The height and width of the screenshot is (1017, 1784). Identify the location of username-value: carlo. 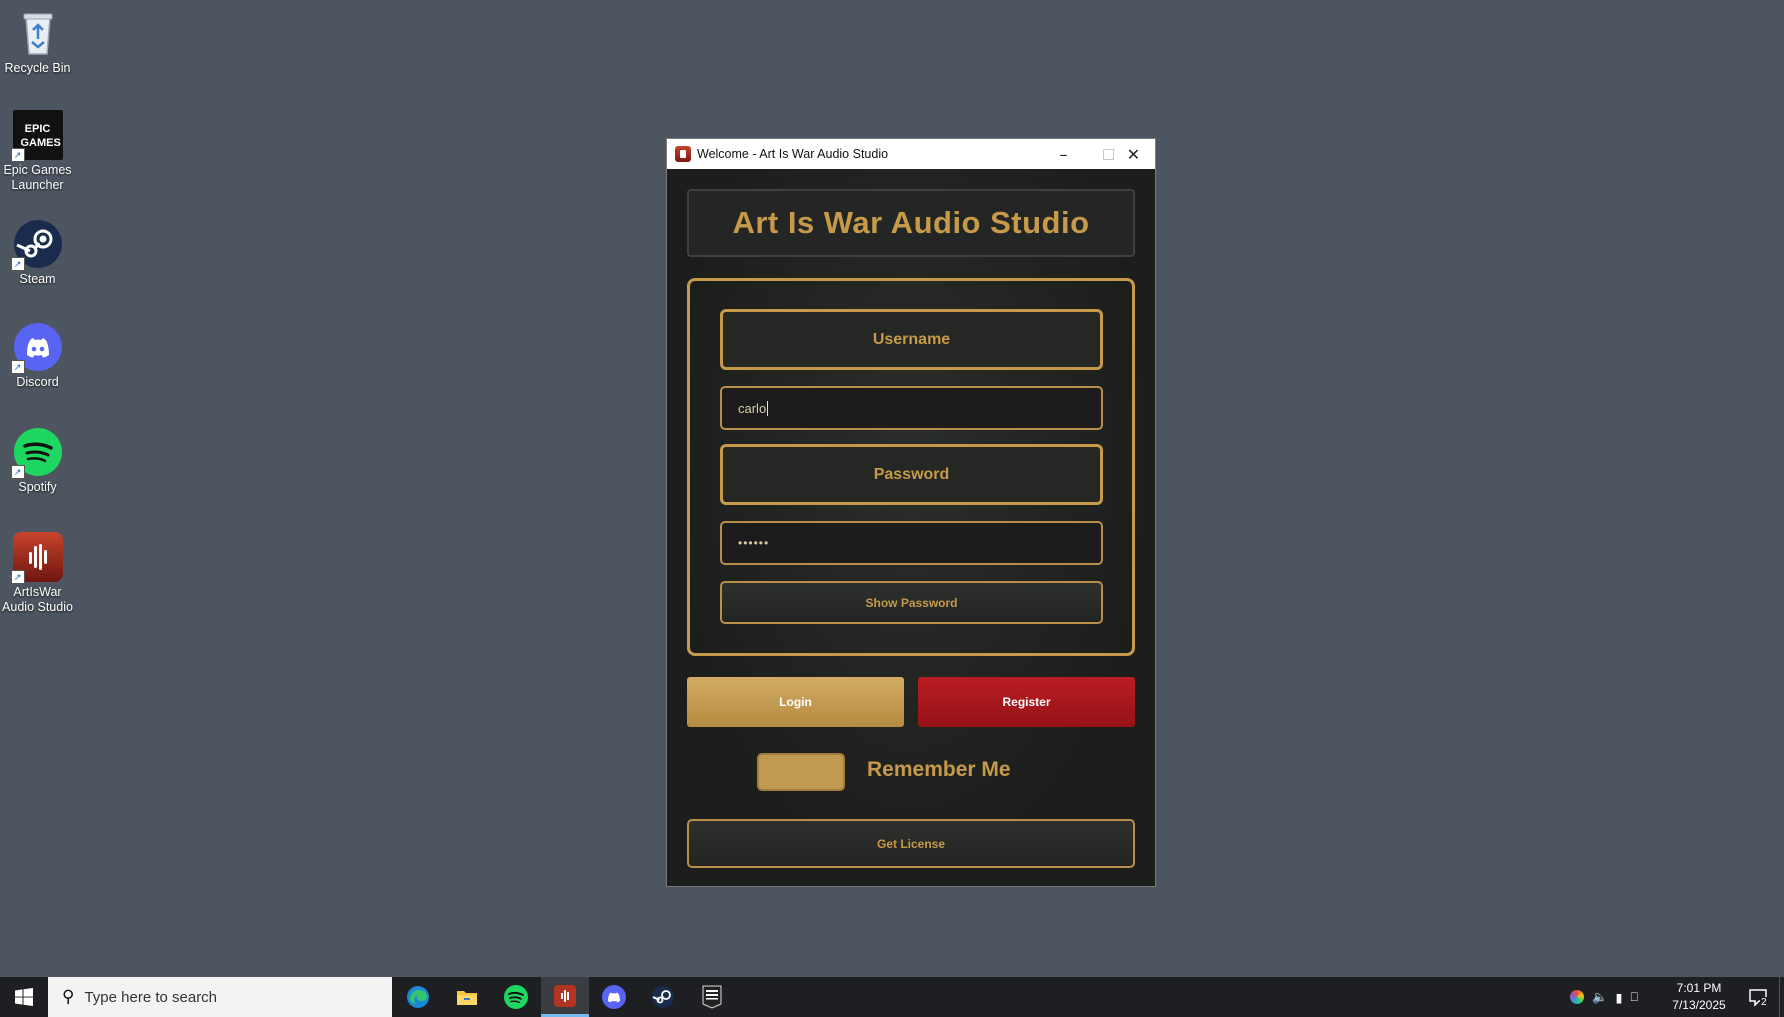
(752, 408).